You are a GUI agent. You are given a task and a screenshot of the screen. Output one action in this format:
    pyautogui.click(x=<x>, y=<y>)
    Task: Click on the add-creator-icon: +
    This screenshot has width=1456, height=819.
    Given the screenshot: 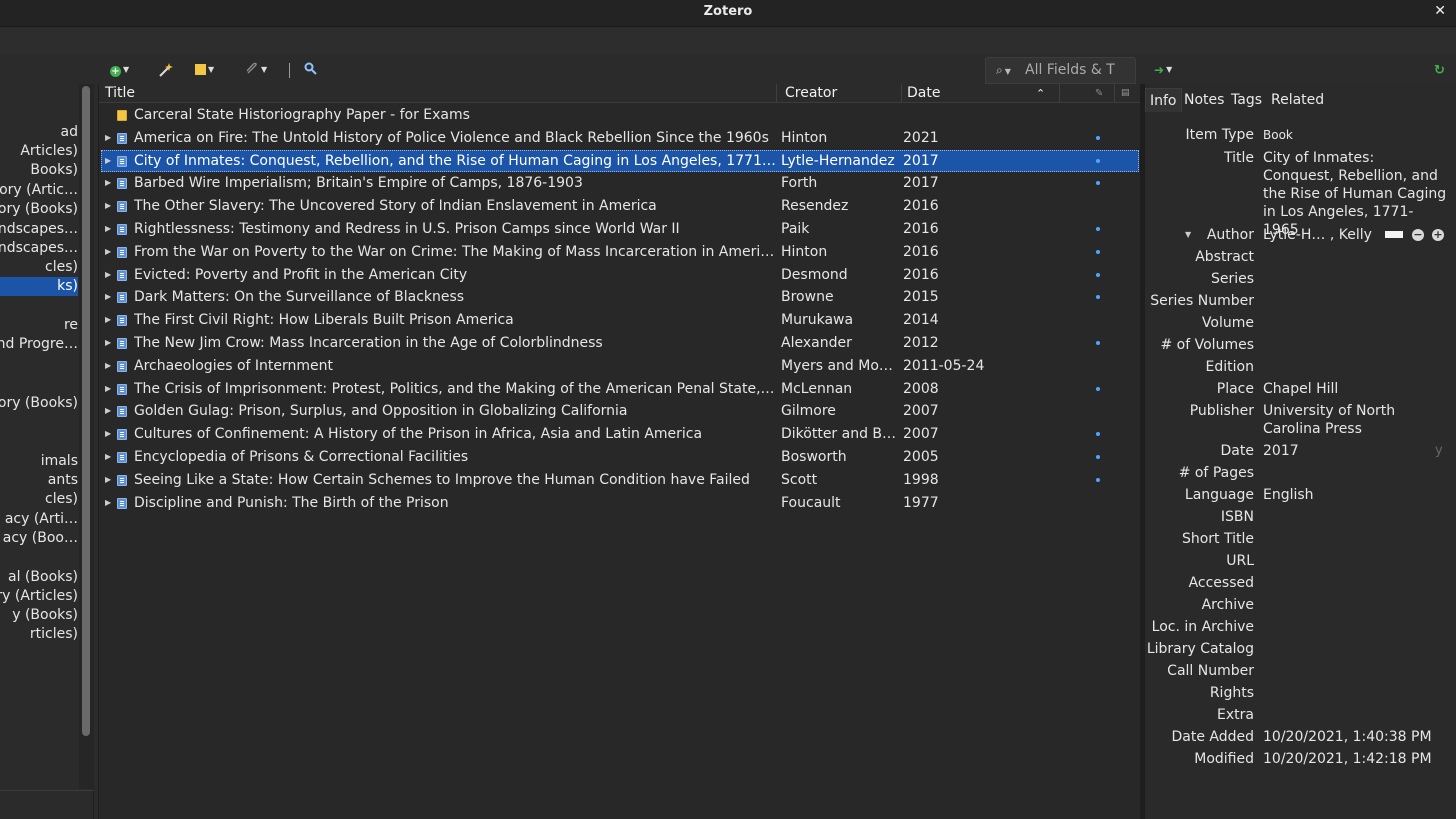 What is the action you would take?
    pyautogui.click(x=1438, y=235)
    